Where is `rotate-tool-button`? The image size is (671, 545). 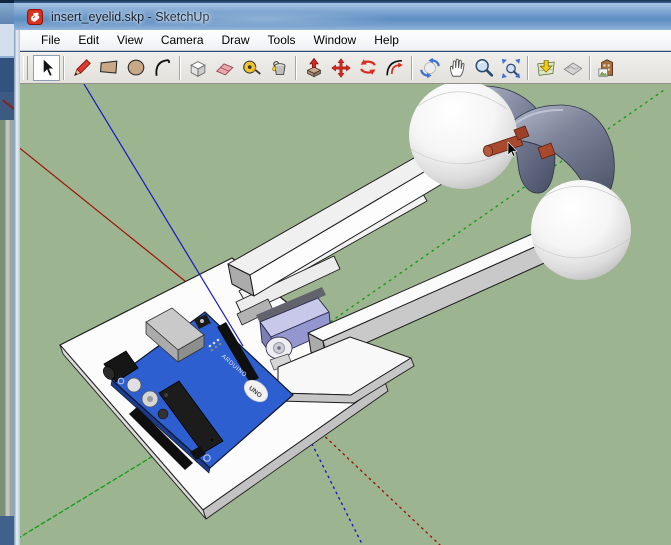 rotate-tool-button is located at coordinates (367, 68).